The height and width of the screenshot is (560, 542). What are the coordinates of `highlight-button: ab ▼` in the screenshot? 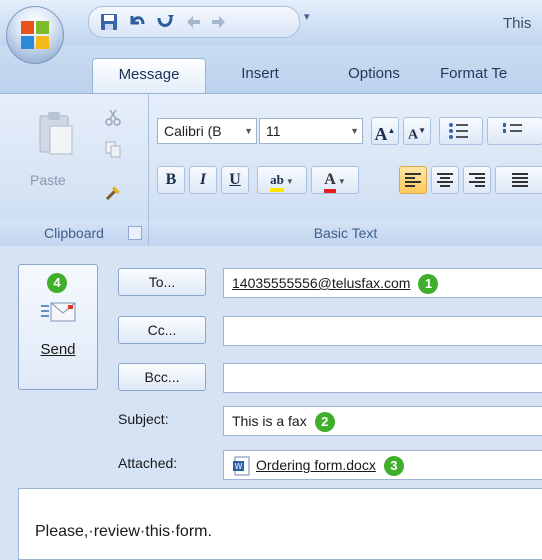 It's located at (282, 180).